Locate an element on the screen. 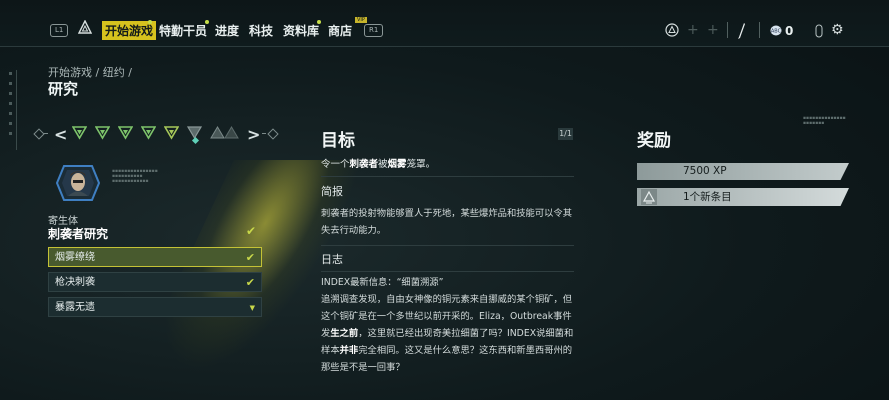  controller-icon is located at coordinates (819, 33).